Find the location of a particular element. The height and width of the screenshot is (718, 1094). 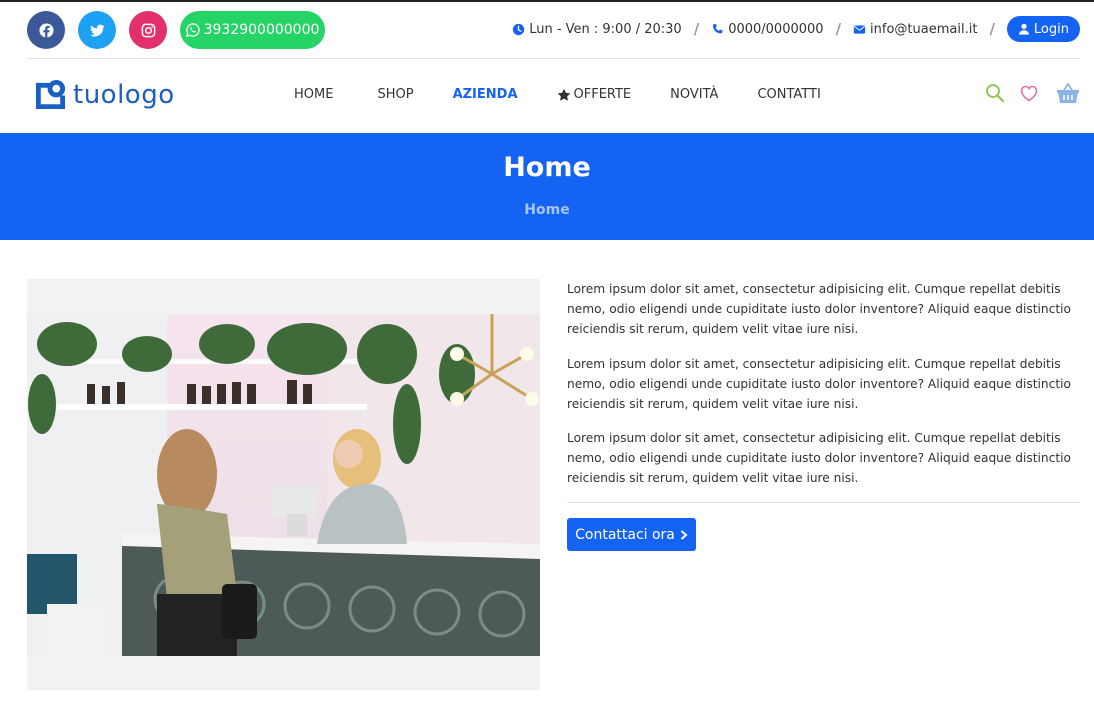

heart-icon is located at coordinates (1029, 93).